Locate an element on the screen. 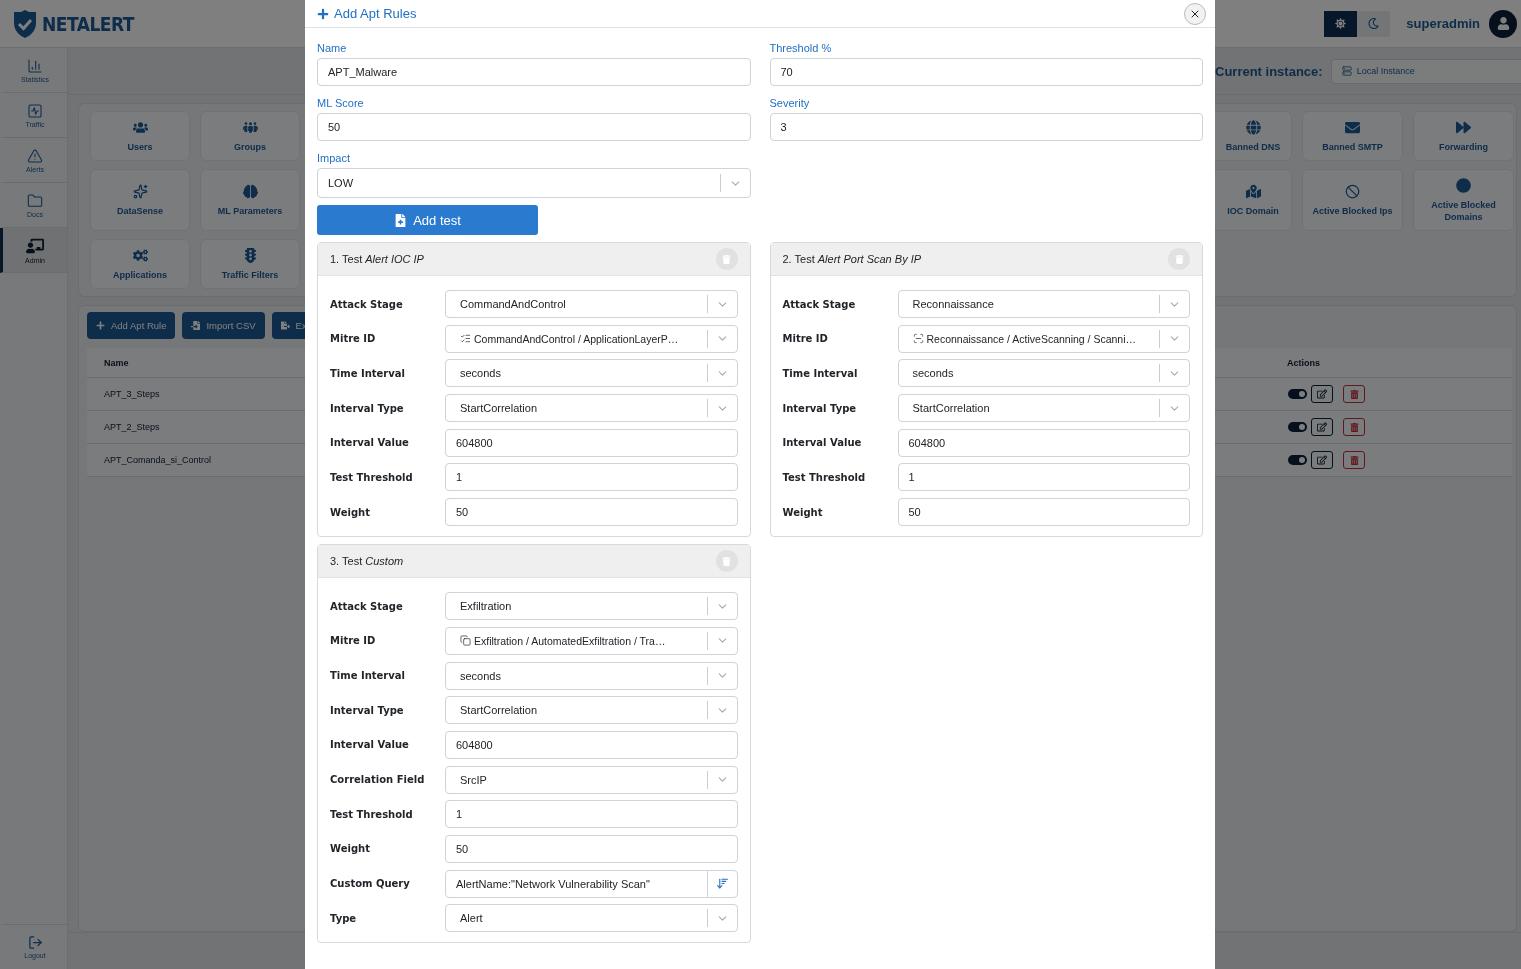  chart-square-icon is located at coordinates (35, 110).